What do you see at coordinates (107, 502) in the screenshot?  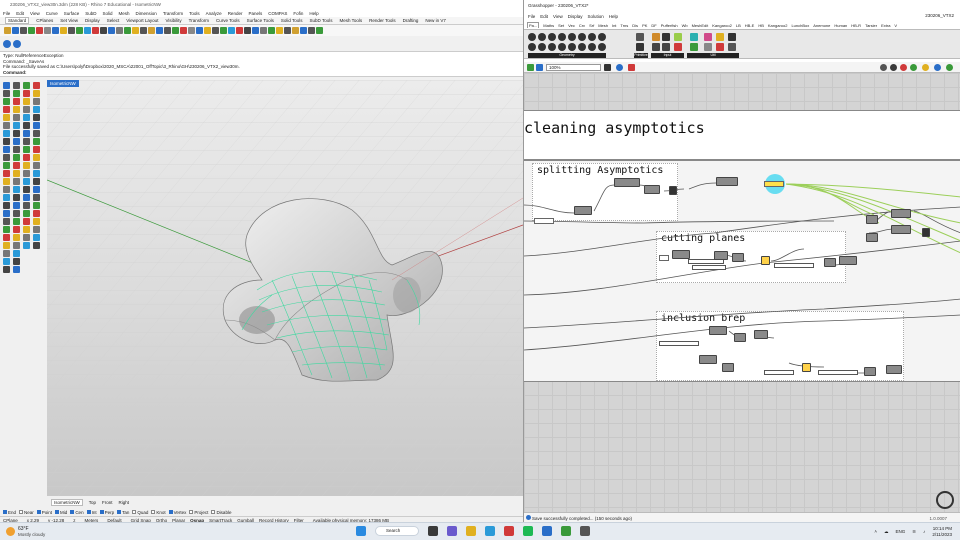 I see `viewport-tab-front: Front` at bounding box center [107, 502].